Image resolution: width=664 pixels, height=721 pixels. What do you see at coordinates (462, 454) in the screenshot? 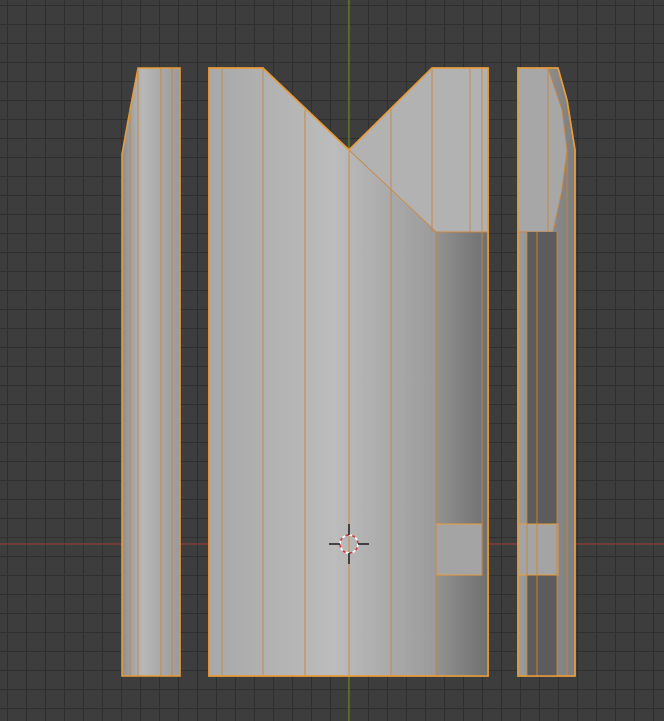
I see `center-dark-strip` at bounding box center [462, 454].